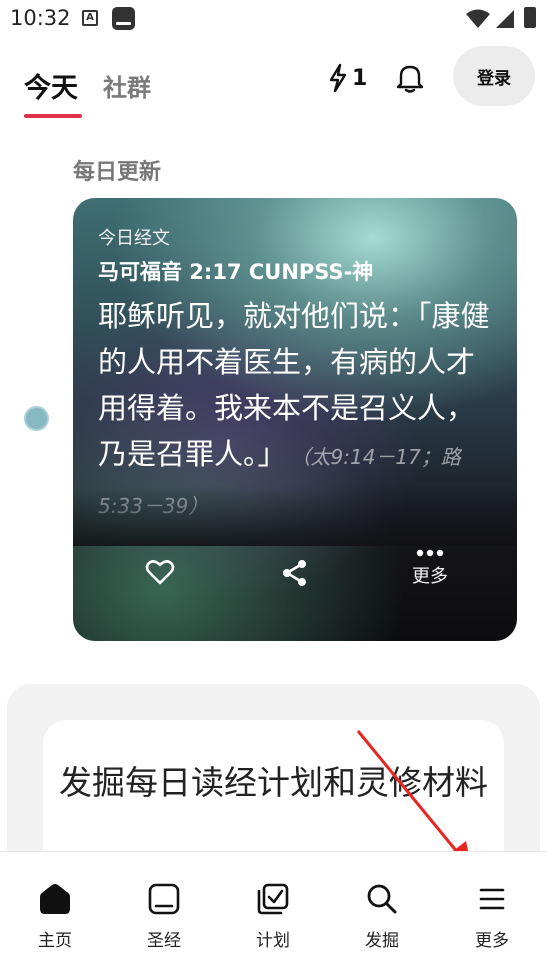 The width and height of the screenshot is (547, 972). What do you see at coordinates (530, 17) in the screenshot?
I see `battery-icon` at bounding box center [530, 17].